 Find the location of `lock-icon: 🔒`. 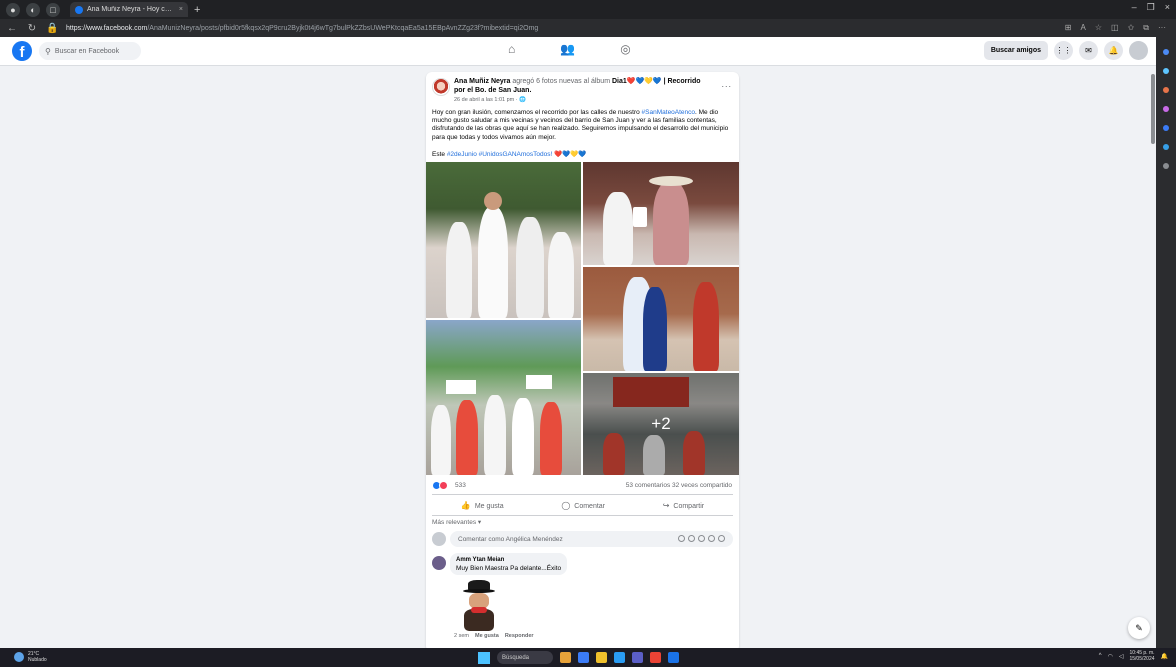

lock-icon: 🔒 is located at coordinates (52, 28).